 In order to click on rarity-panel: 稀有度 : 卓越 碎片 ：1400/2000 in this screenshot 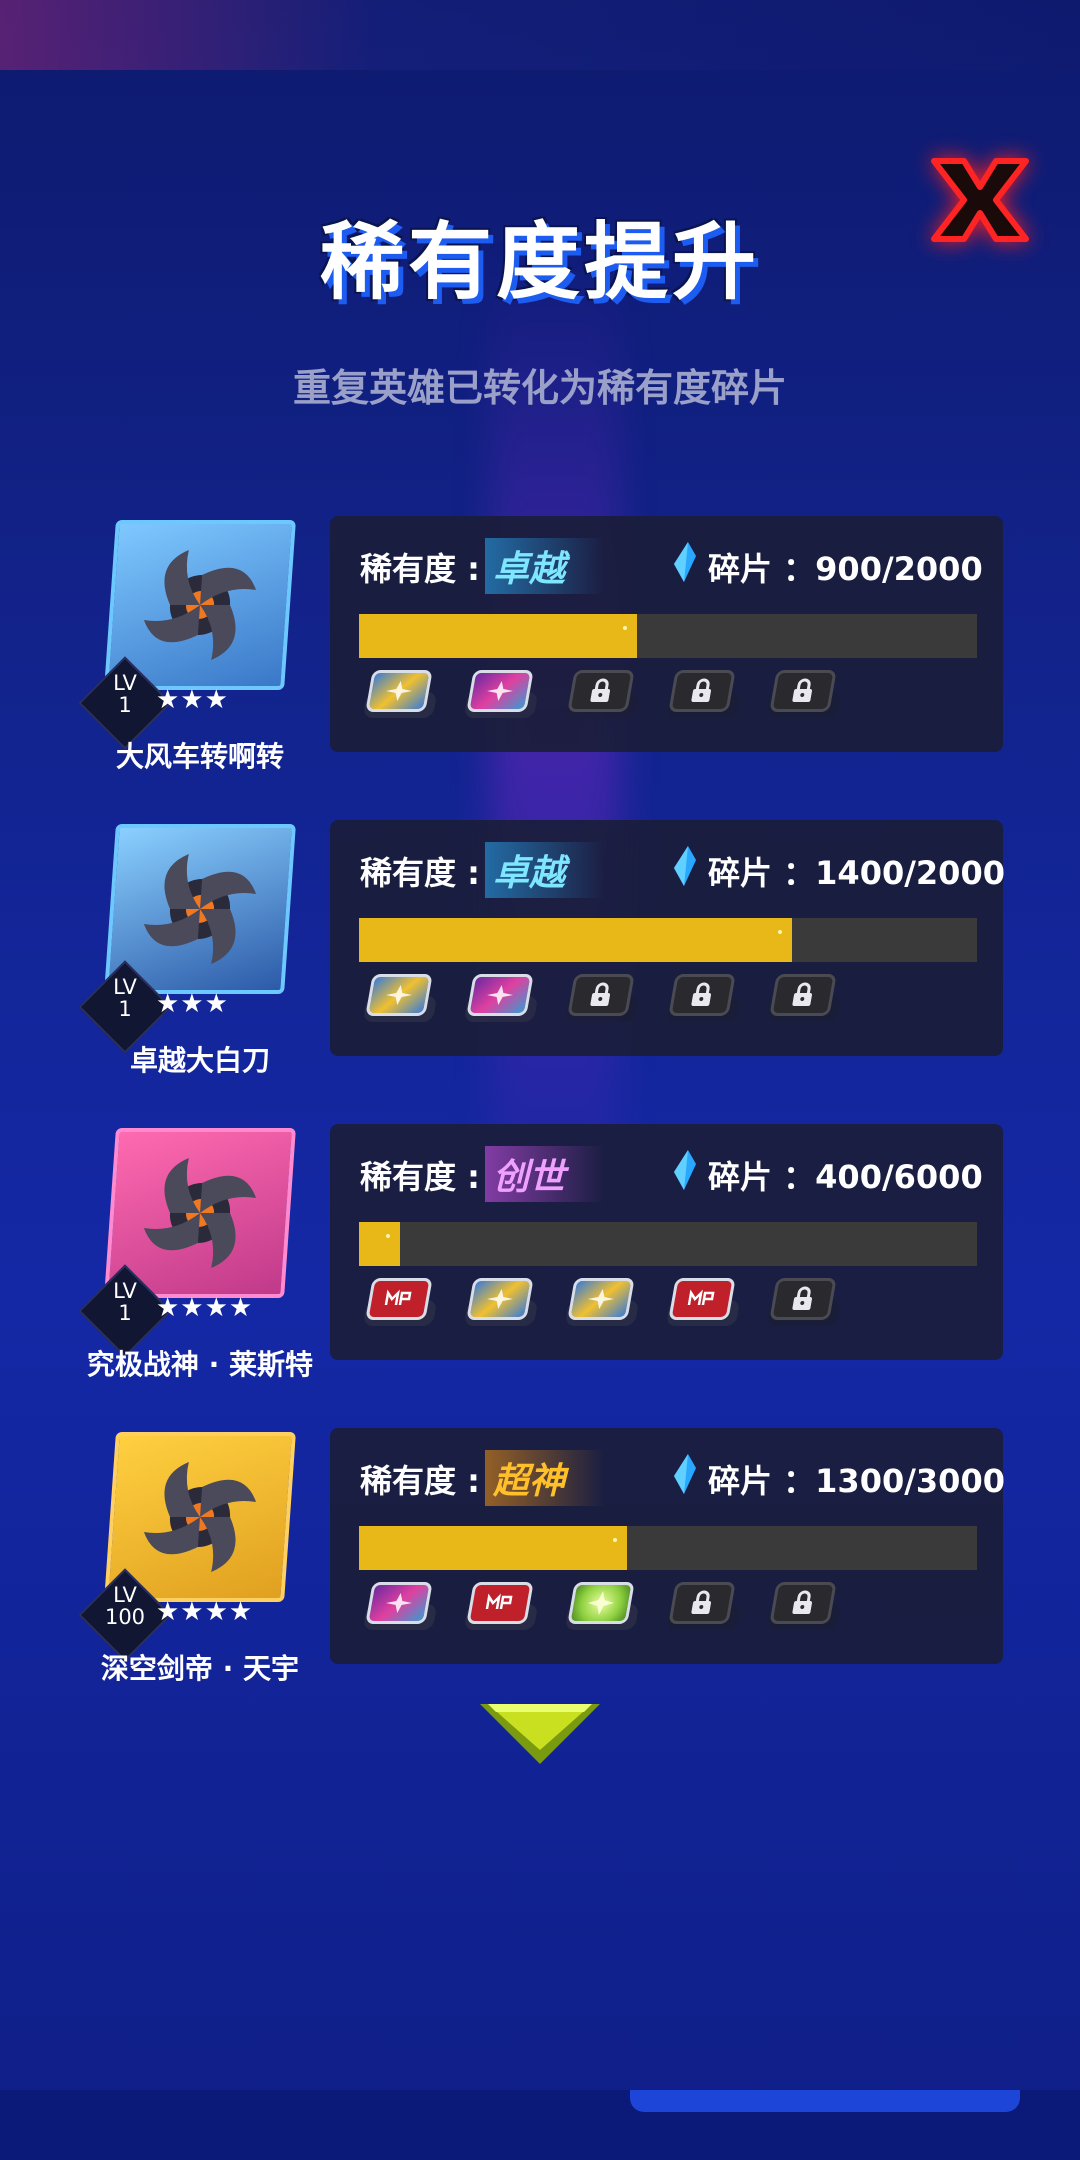, I will do `click(667, 938)`.